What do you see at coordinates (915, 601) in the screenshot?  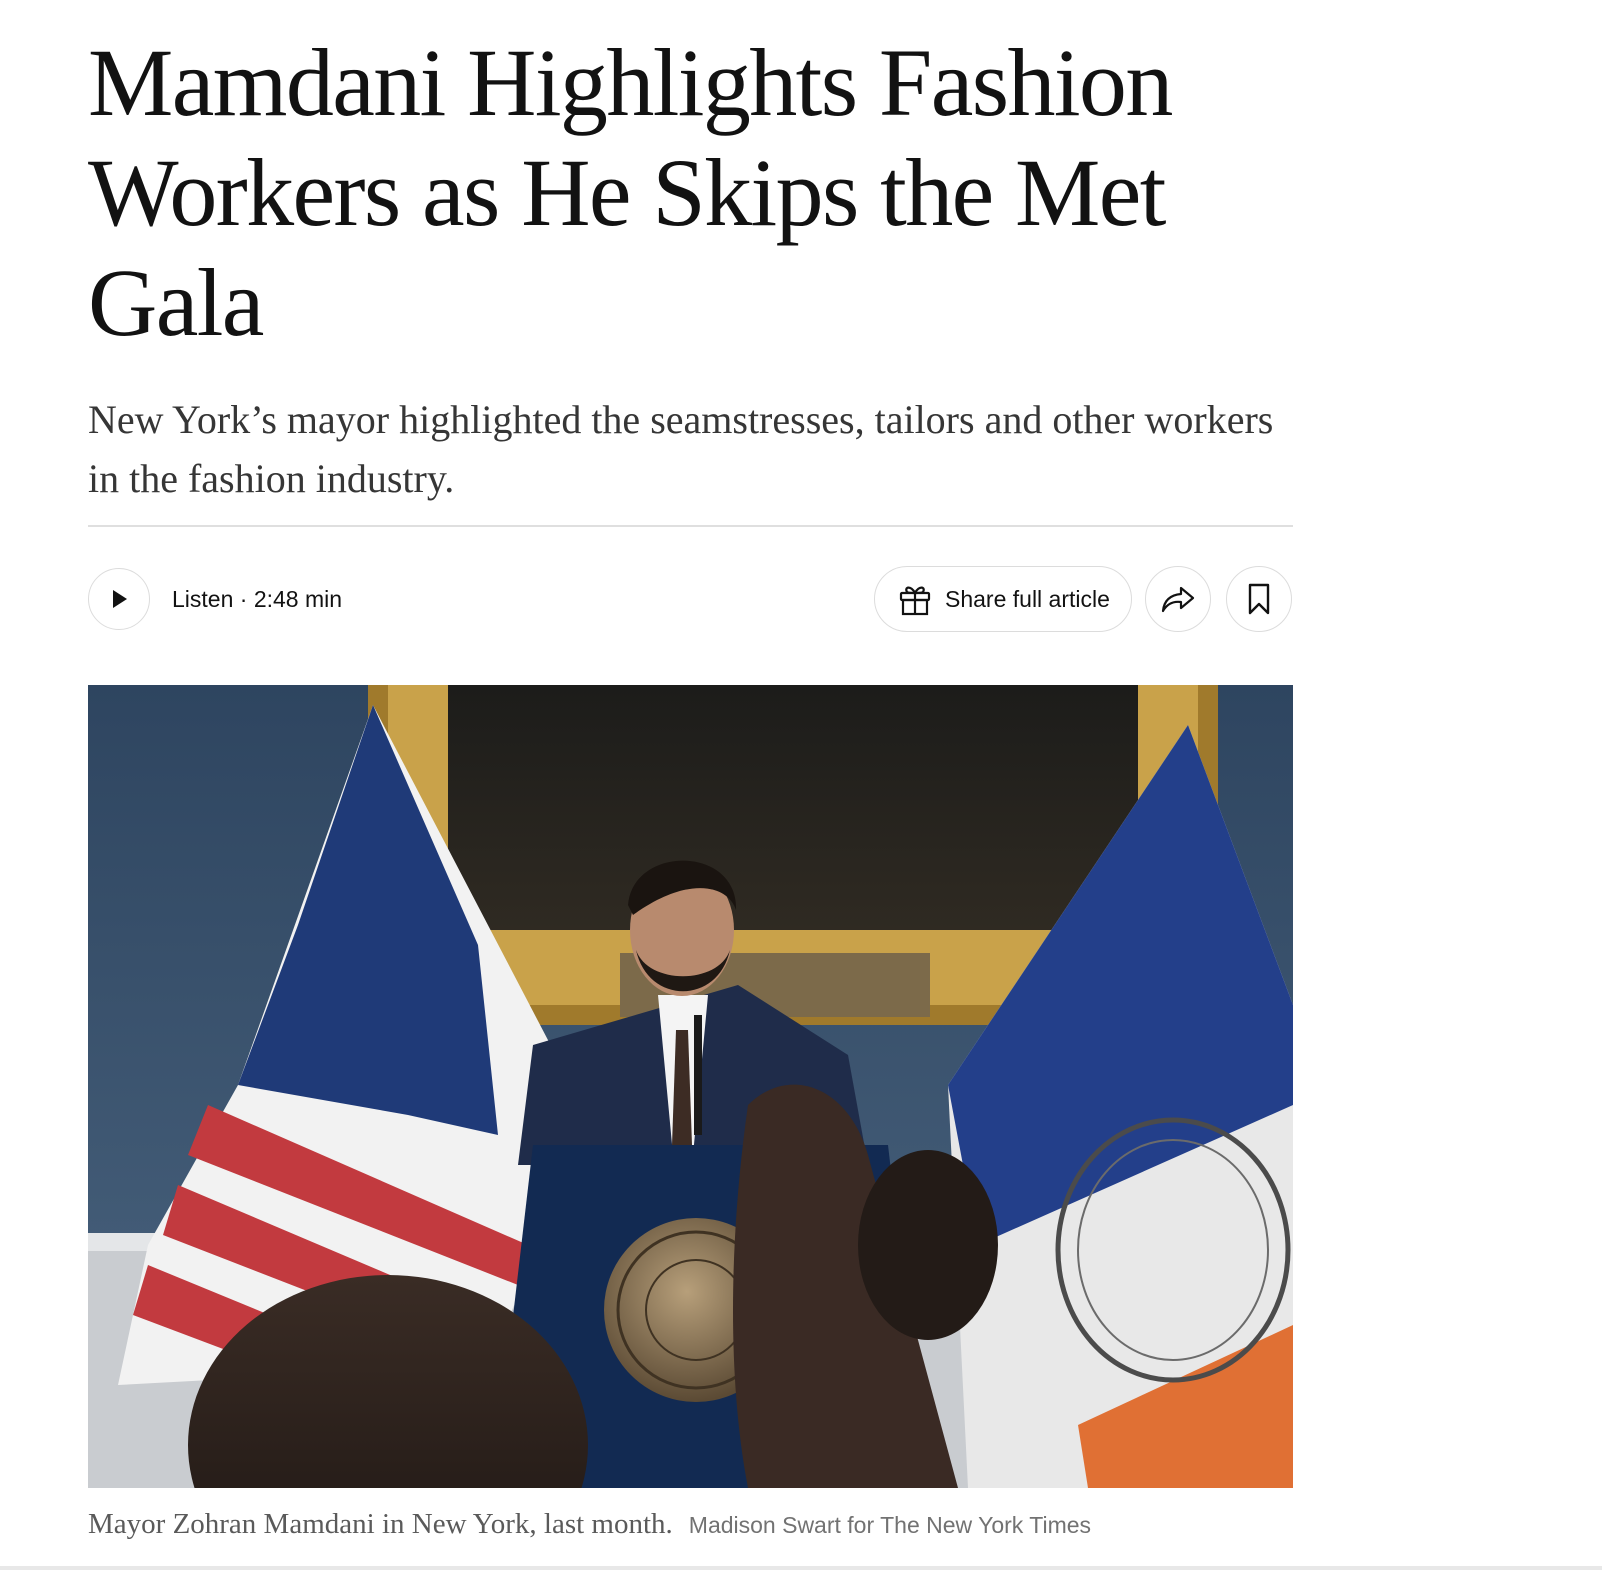 I see `gift-icon` at bounding box center [915, 601].